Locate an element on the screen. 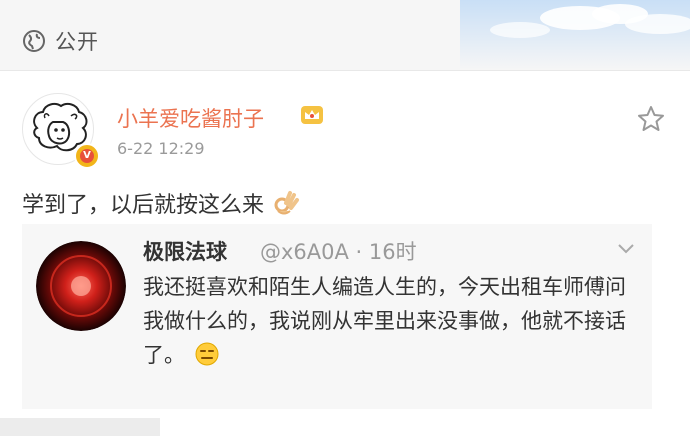  red-orb-image is located at coordinates (81, 286).